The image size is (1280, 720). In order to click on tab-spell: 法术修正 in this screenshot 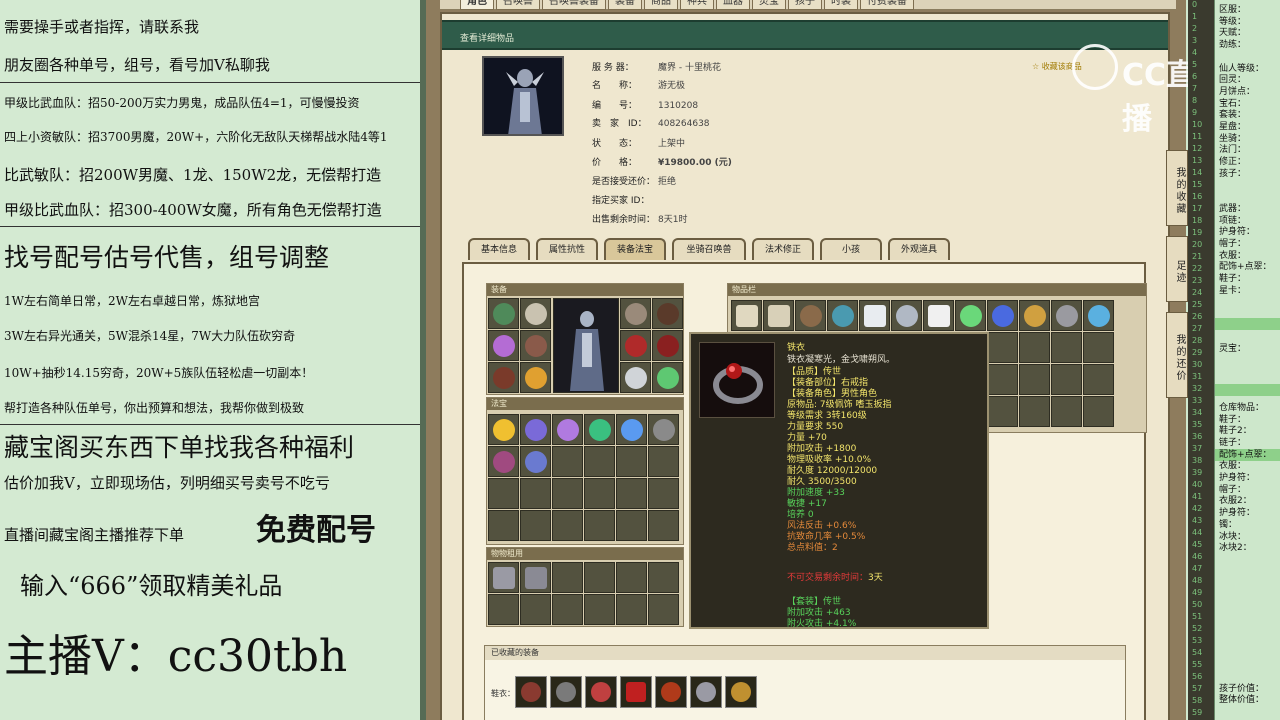, I will do `click(783, 249)`.